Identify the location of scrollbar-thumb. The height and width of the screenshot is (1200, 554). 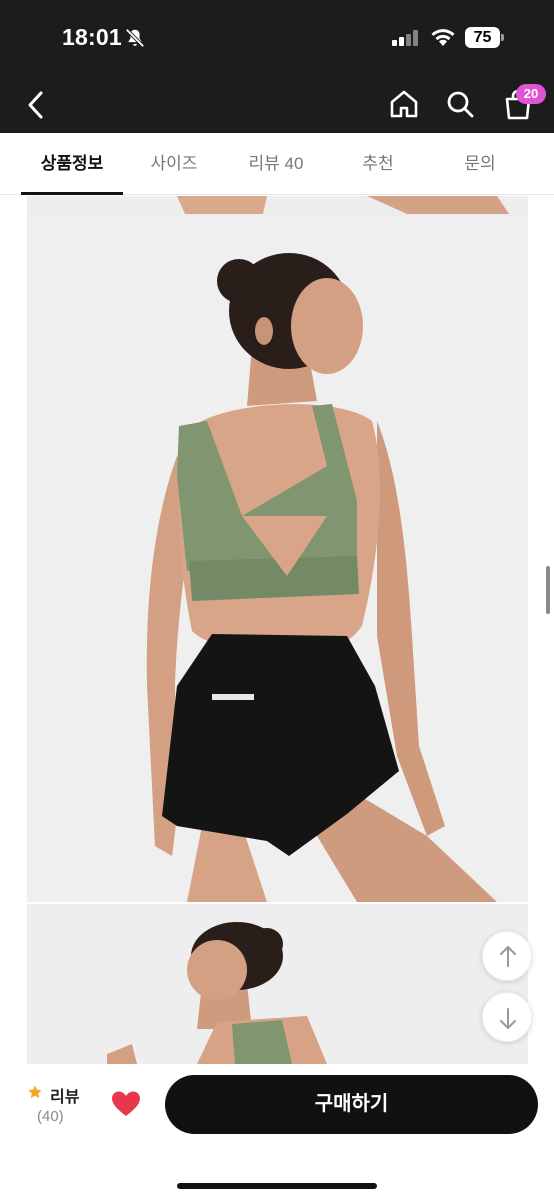
(548, 590).